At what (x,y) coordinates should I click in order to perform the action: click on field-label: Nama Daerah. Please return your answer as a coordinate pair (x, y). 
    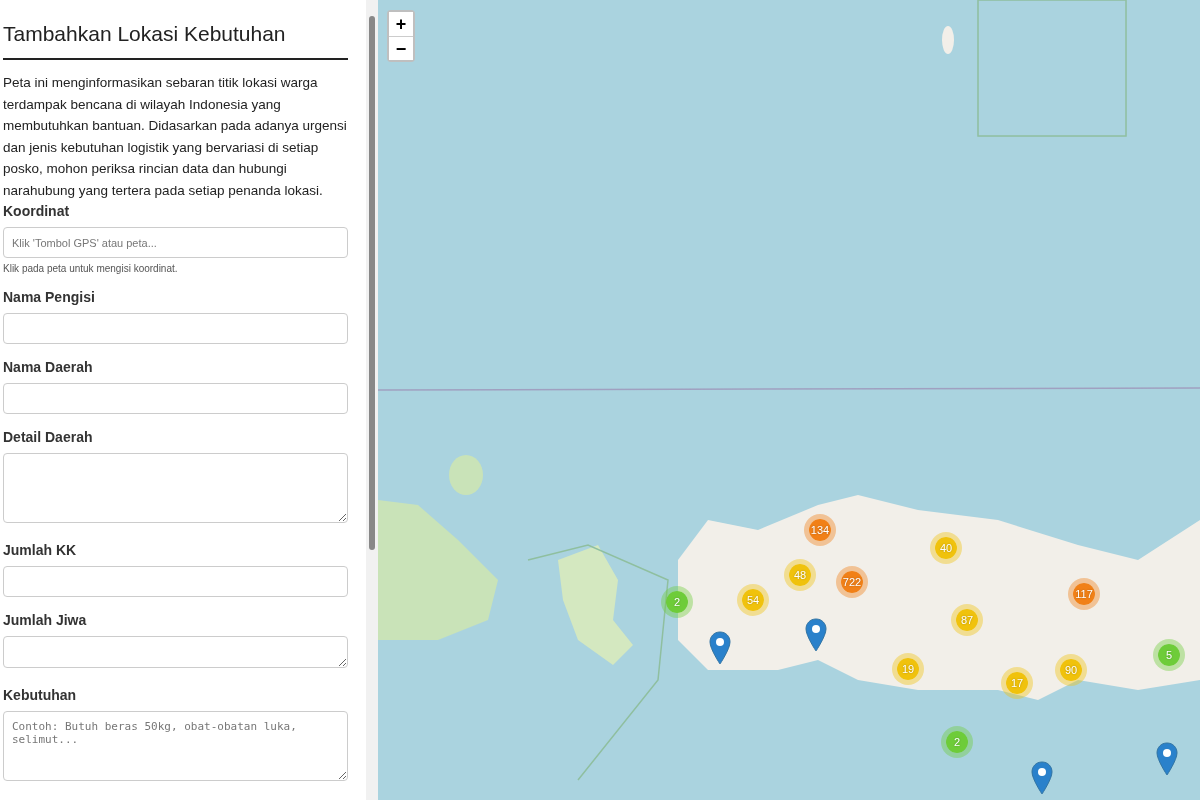
    Looking at the image, I should click on (48, 367).